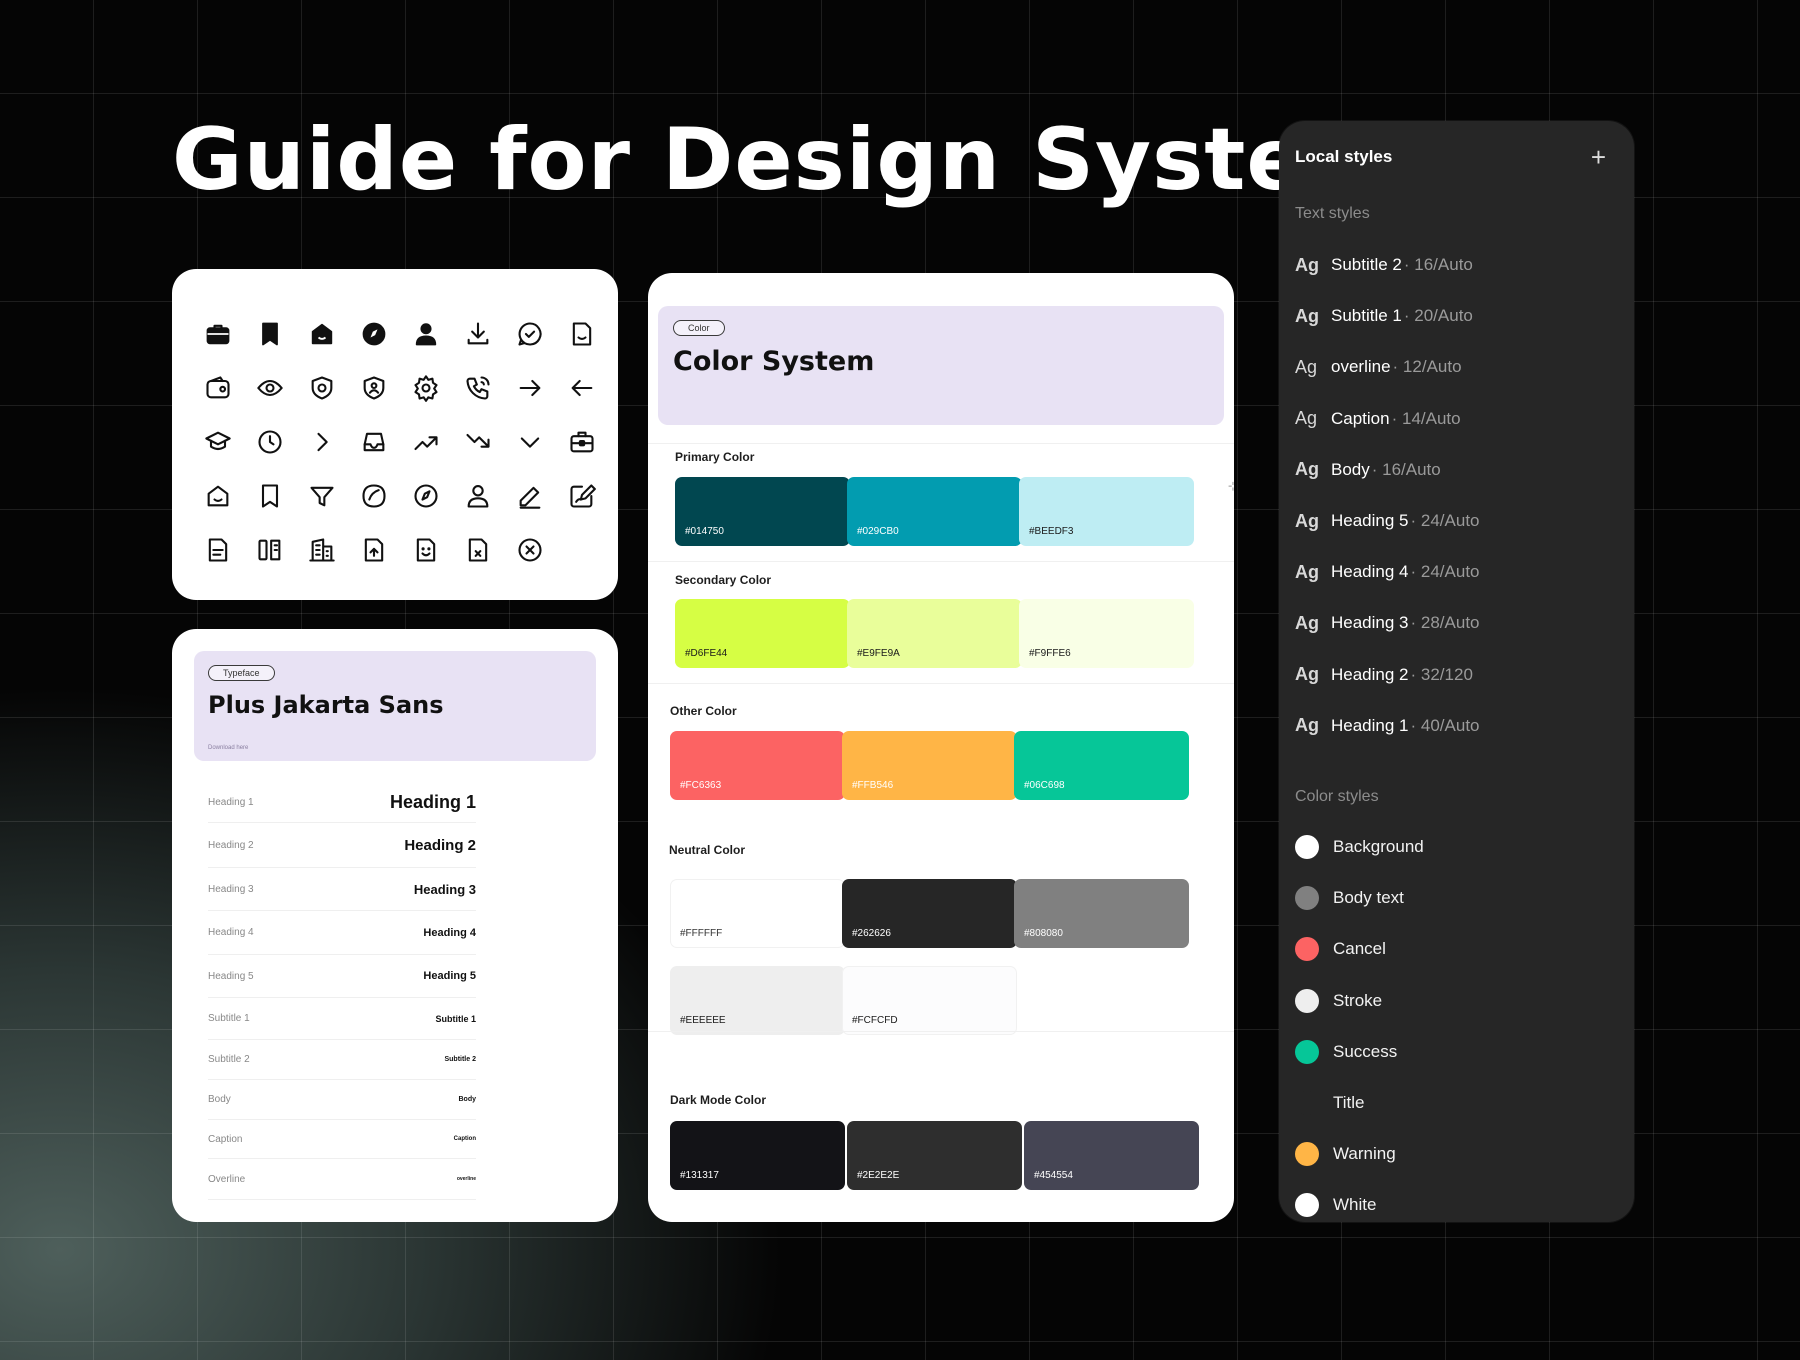 The image size is (1800, 1360). What do you see at coordinates (757, 913) in the screenshot?
I see `color-swatch: #FFFFFF` at bounding box center [757, 913].